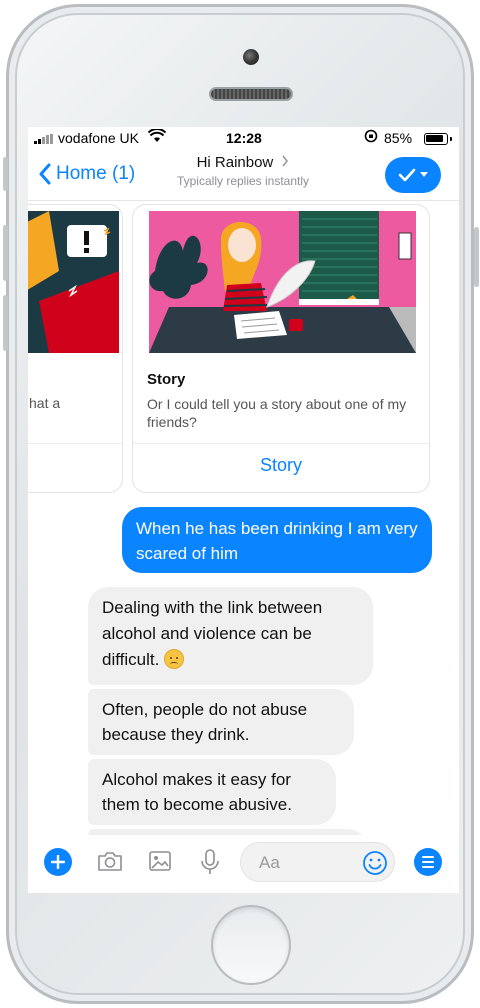 This screenshot has height=1008, width=480. I want to click on menu-button, so click(428, 862).